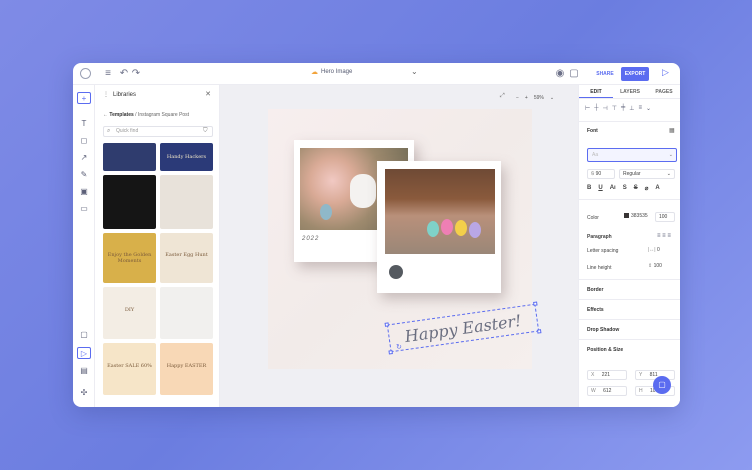 The width and height of the screenshot is (752, 470). I want to click on font-size-field: Ꞩ 90, so click(601, 174).